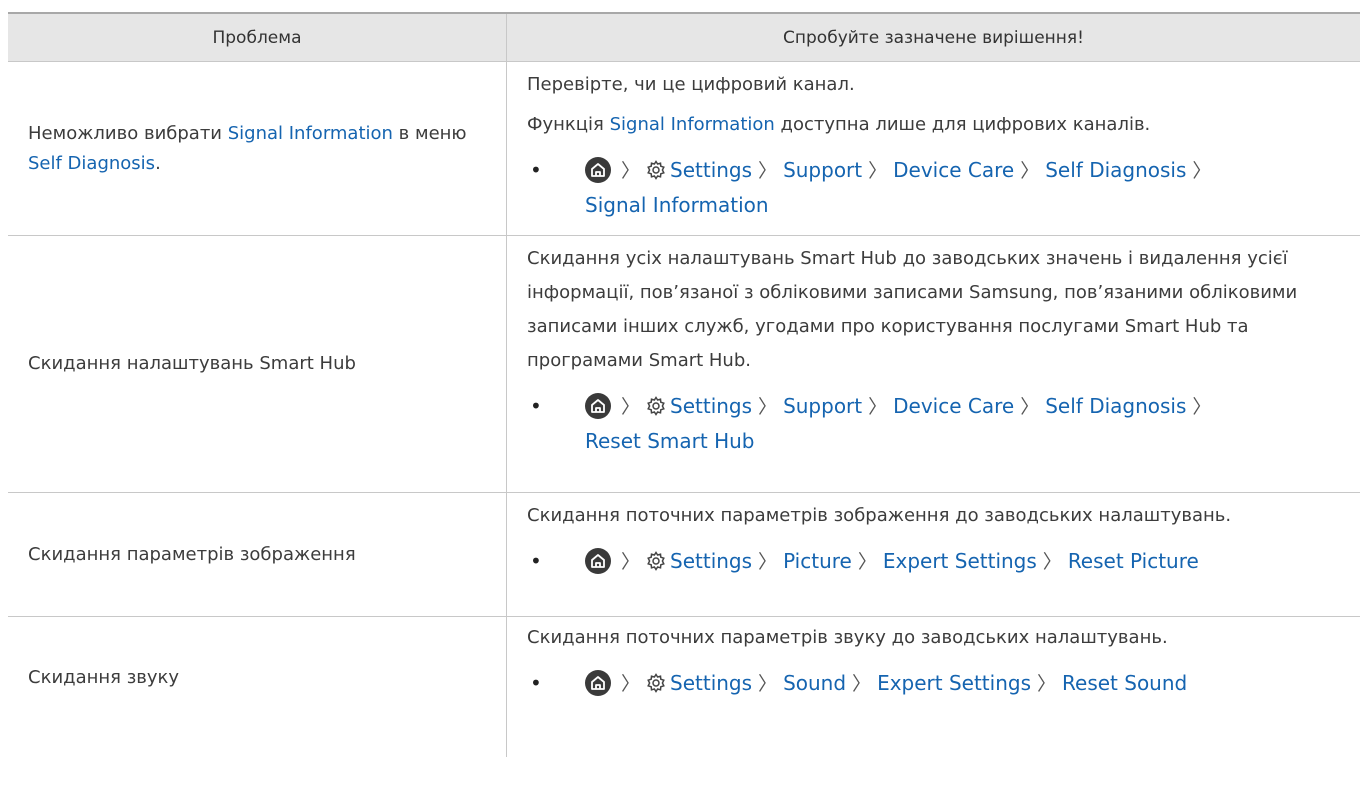  I want to click on problem-text: ., so click(158, 163).